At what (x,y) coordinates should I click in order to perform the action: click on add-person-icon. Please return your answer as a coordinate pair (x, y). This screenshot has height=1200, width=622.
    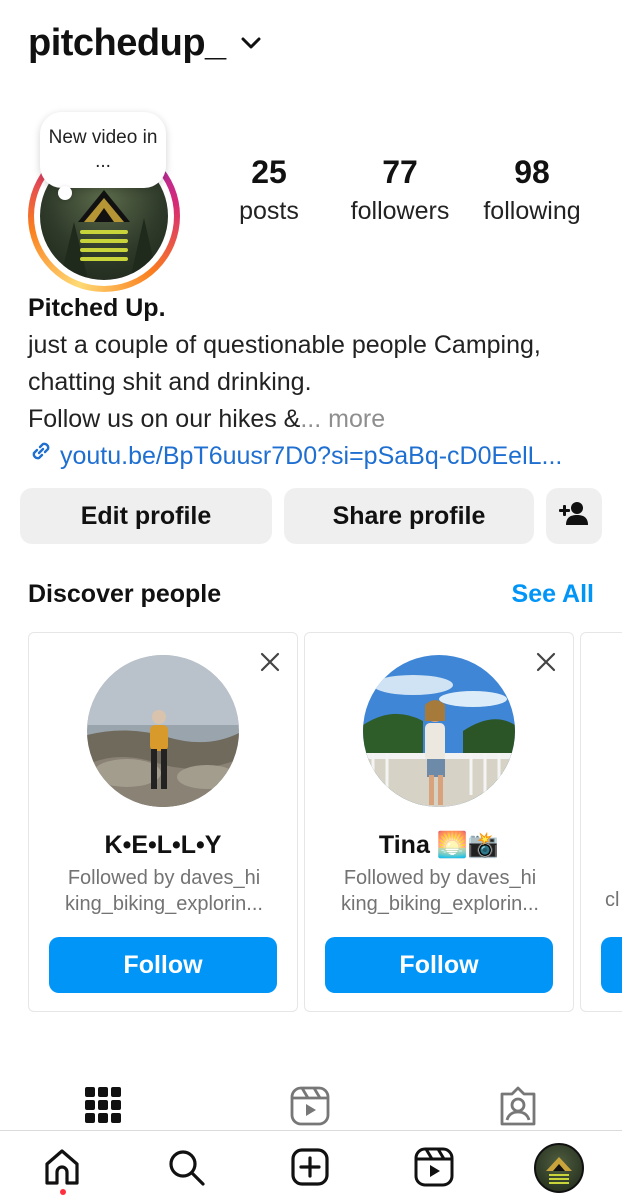
    Looking at the image, I should click on (574, 516).